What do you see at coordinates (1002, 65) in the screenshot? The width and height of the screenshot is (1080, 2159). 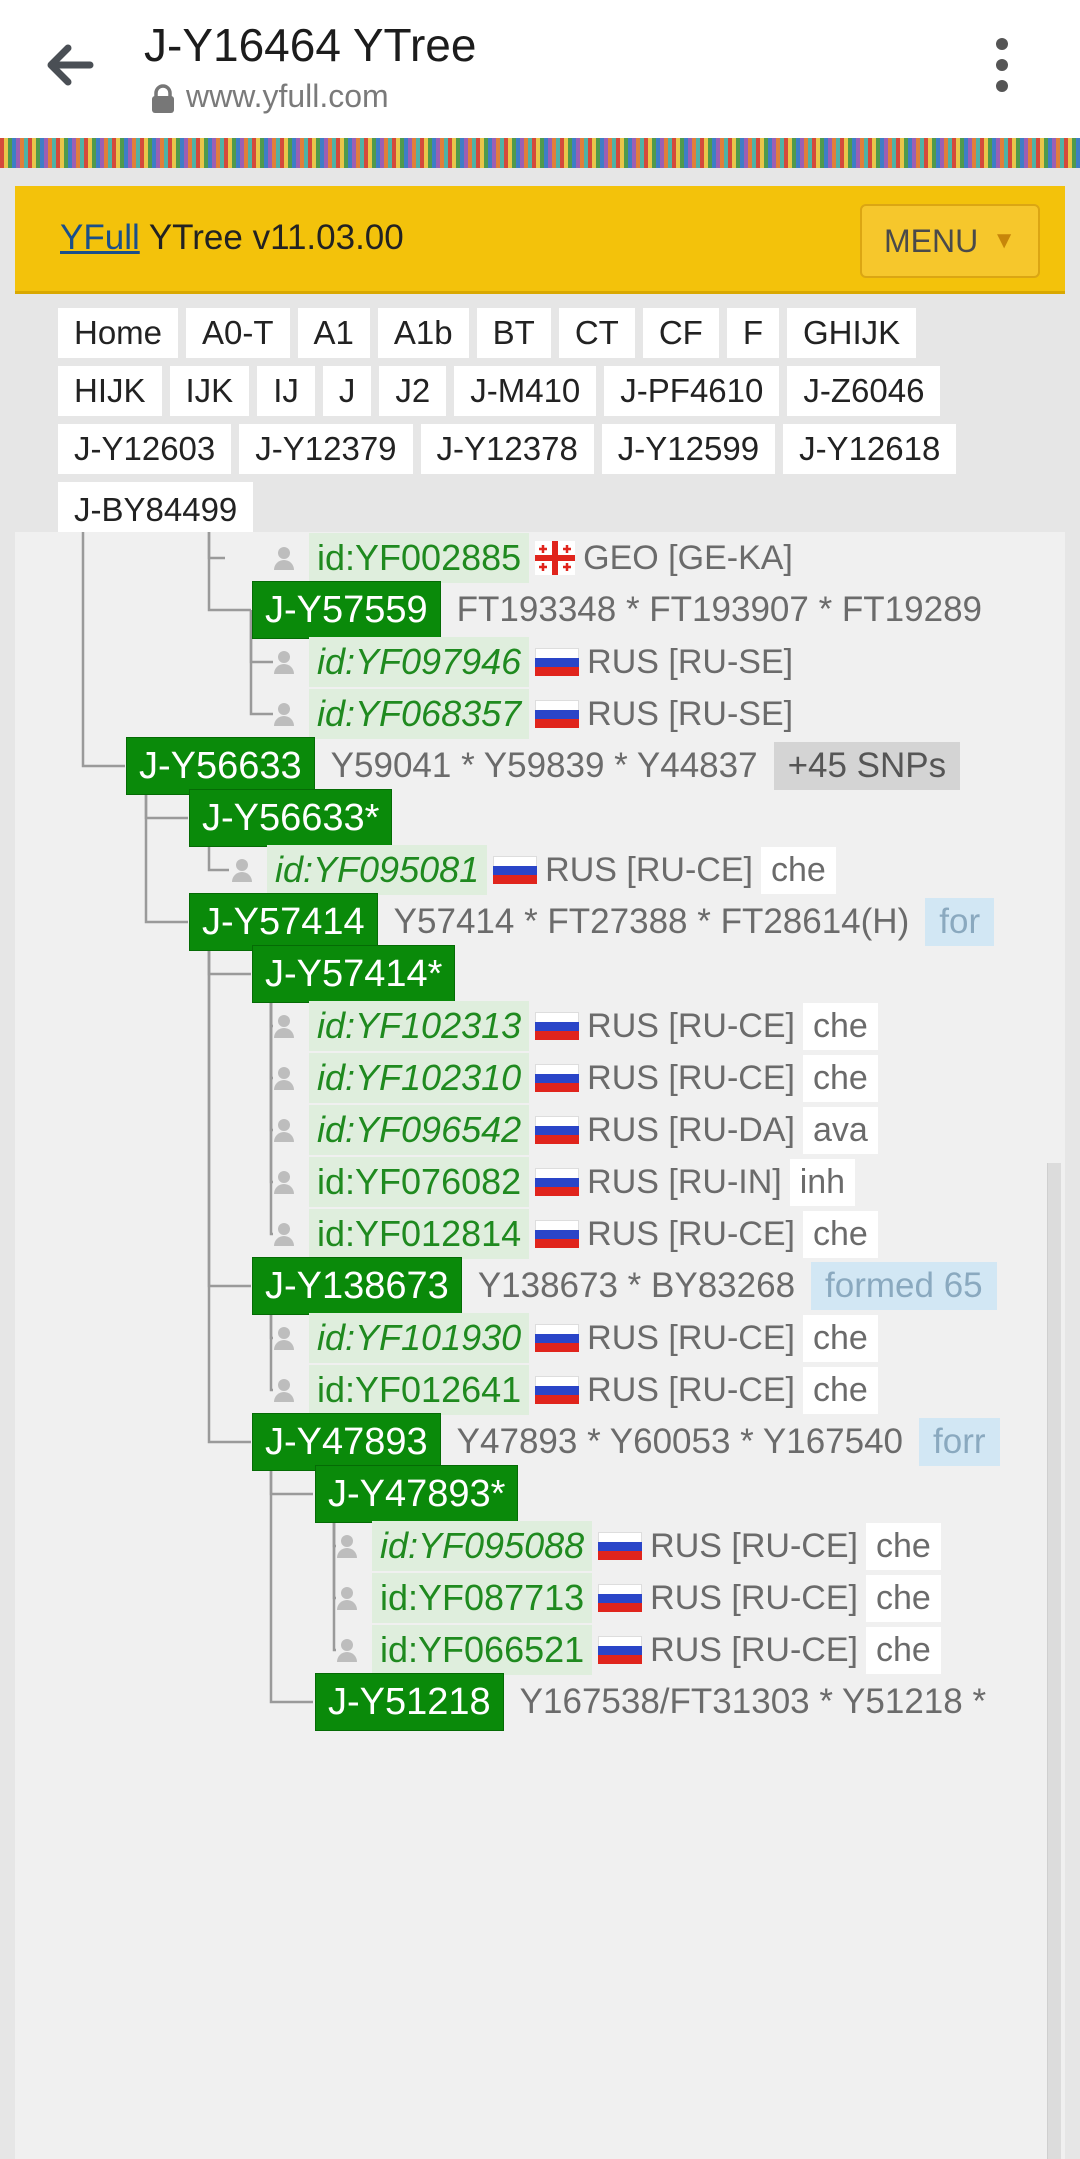 I see `more-vert-icon` at bounding box center [1002, 65].